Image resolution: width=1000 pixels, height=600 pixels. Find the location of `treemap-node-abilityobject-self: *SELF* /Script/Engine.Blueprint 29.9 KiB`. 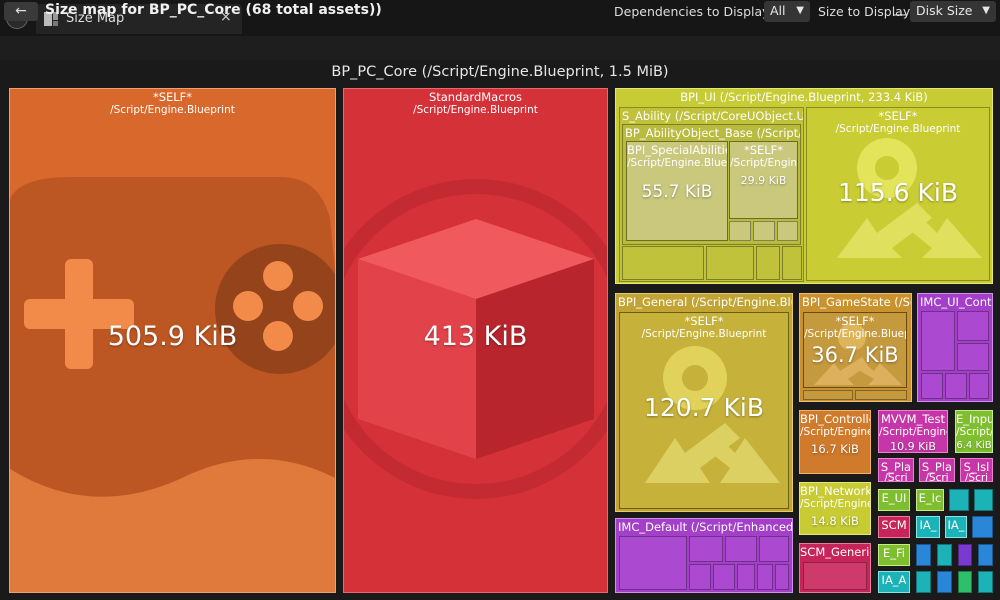

treemap-node-abilityobject-self: *SELF* /Script/Engine.Blueprint 29.9 KiB is located at coordinates (763, 180).